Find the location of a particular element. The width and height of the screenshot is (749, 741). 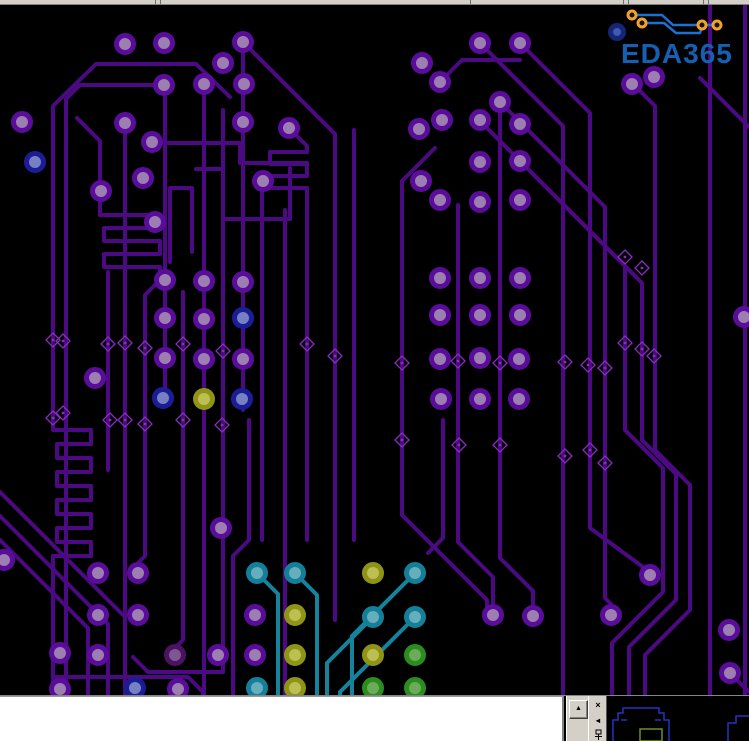

teal-trace is located at coordinates (347, 661).